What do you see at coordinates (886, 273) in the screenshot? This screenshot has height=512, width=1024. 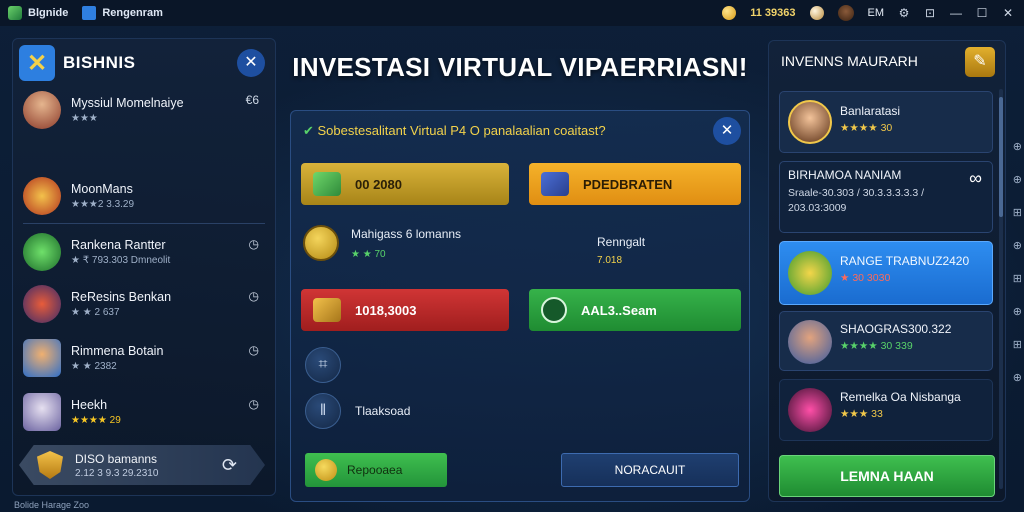 I see `investor-card-selected: RANGE TRABNUZ2420 ★ 30 3030` at bounding box center [886, 273].